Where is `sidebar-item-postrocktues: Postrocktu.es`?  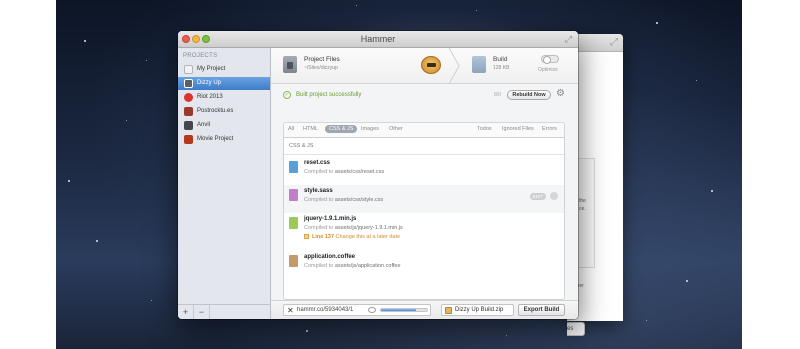
sidebar-item-postrocktues: Postrocktu.es is located at coordinates (224, 111).